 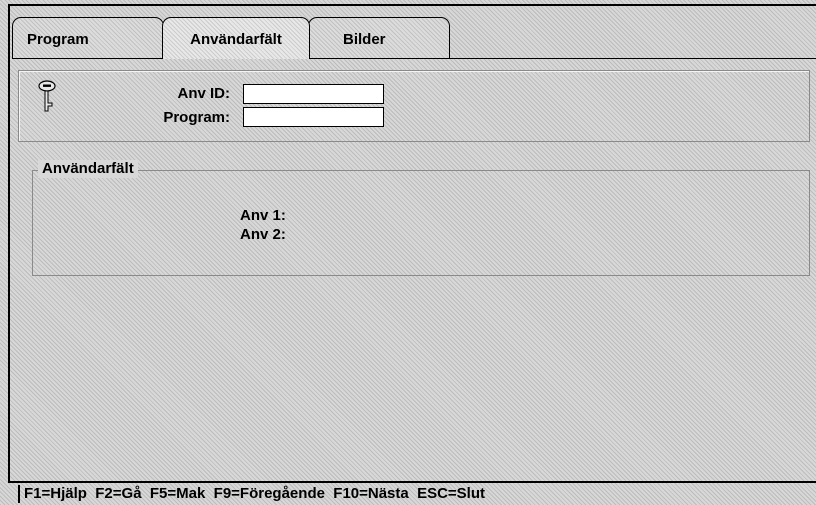 I want to click on header-panel, so click(x=414, y=106).